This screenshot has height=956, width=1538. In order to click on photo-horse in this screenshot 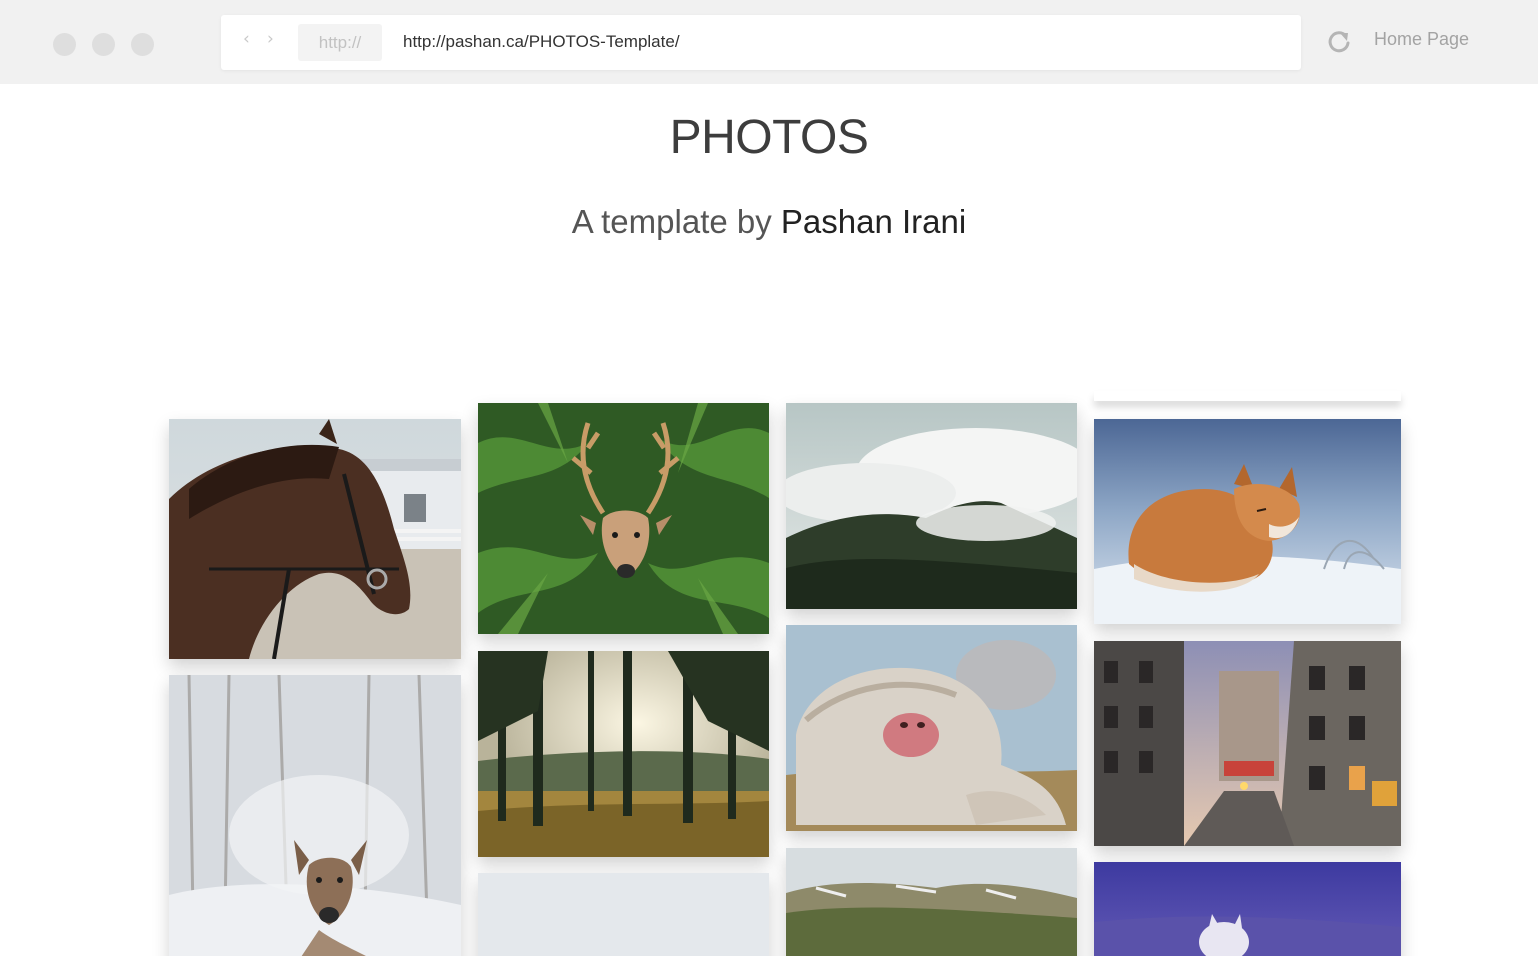, I will do `click(315, 539)`.